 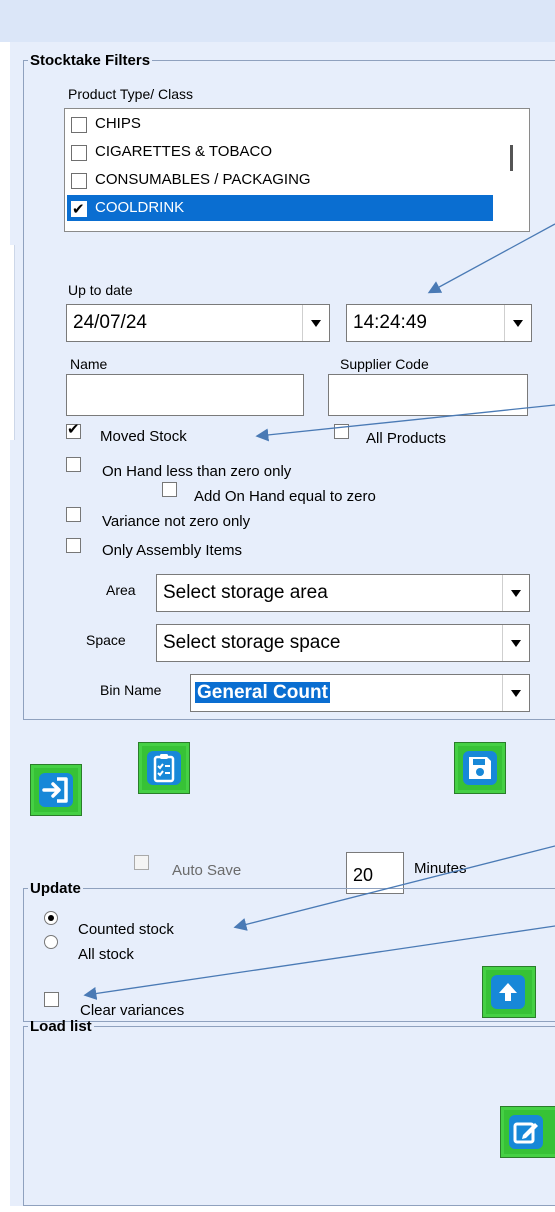 I want to click on arrow-to-clear-variances, so click(x=319, y=962).